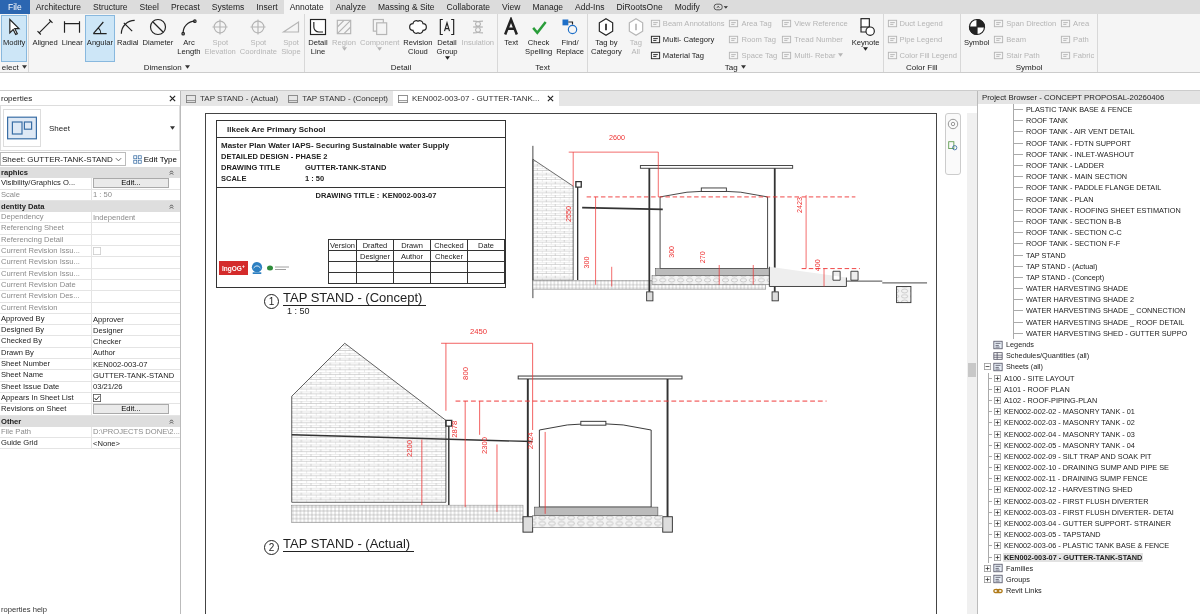 The height and width of the screenshot is (614, 1200). What do you see at coordinates (479, 331) in the screenshot?
I see `dimension-label: 2450` at bounding box center [479, 331].